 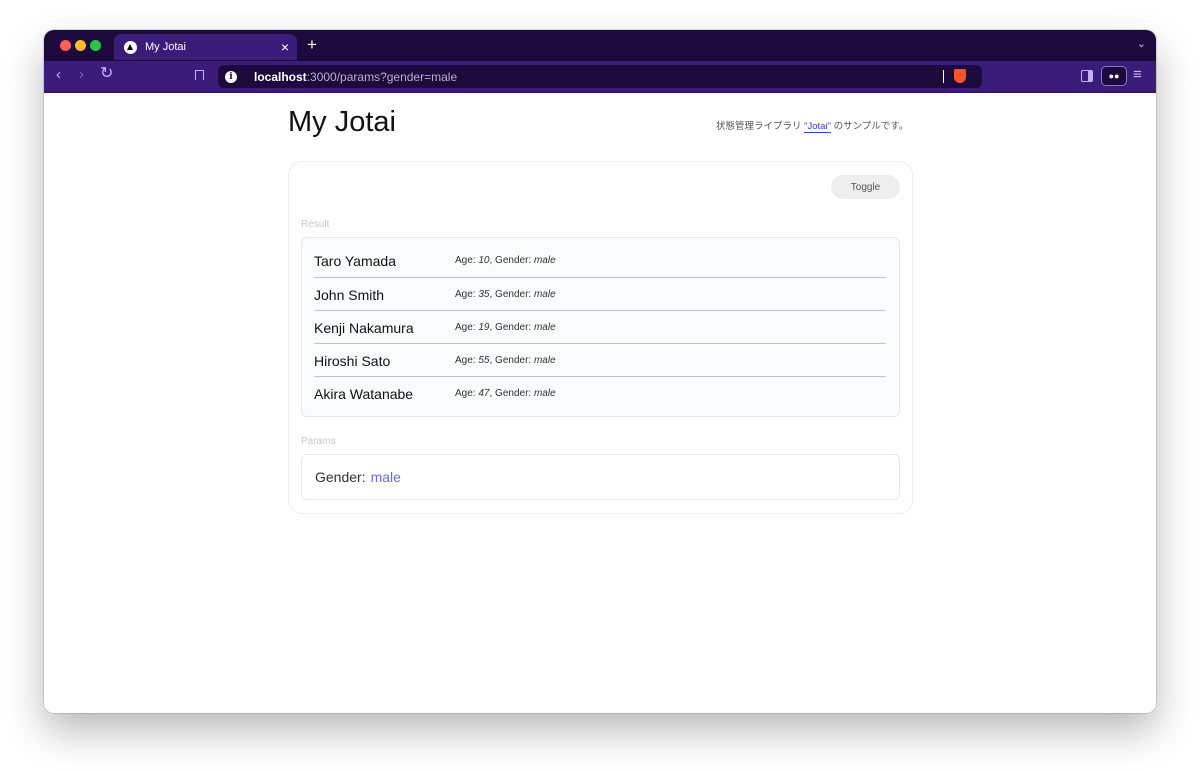 I want to click on person-name: Kenji Nakamura, so click(x=364, y=327).